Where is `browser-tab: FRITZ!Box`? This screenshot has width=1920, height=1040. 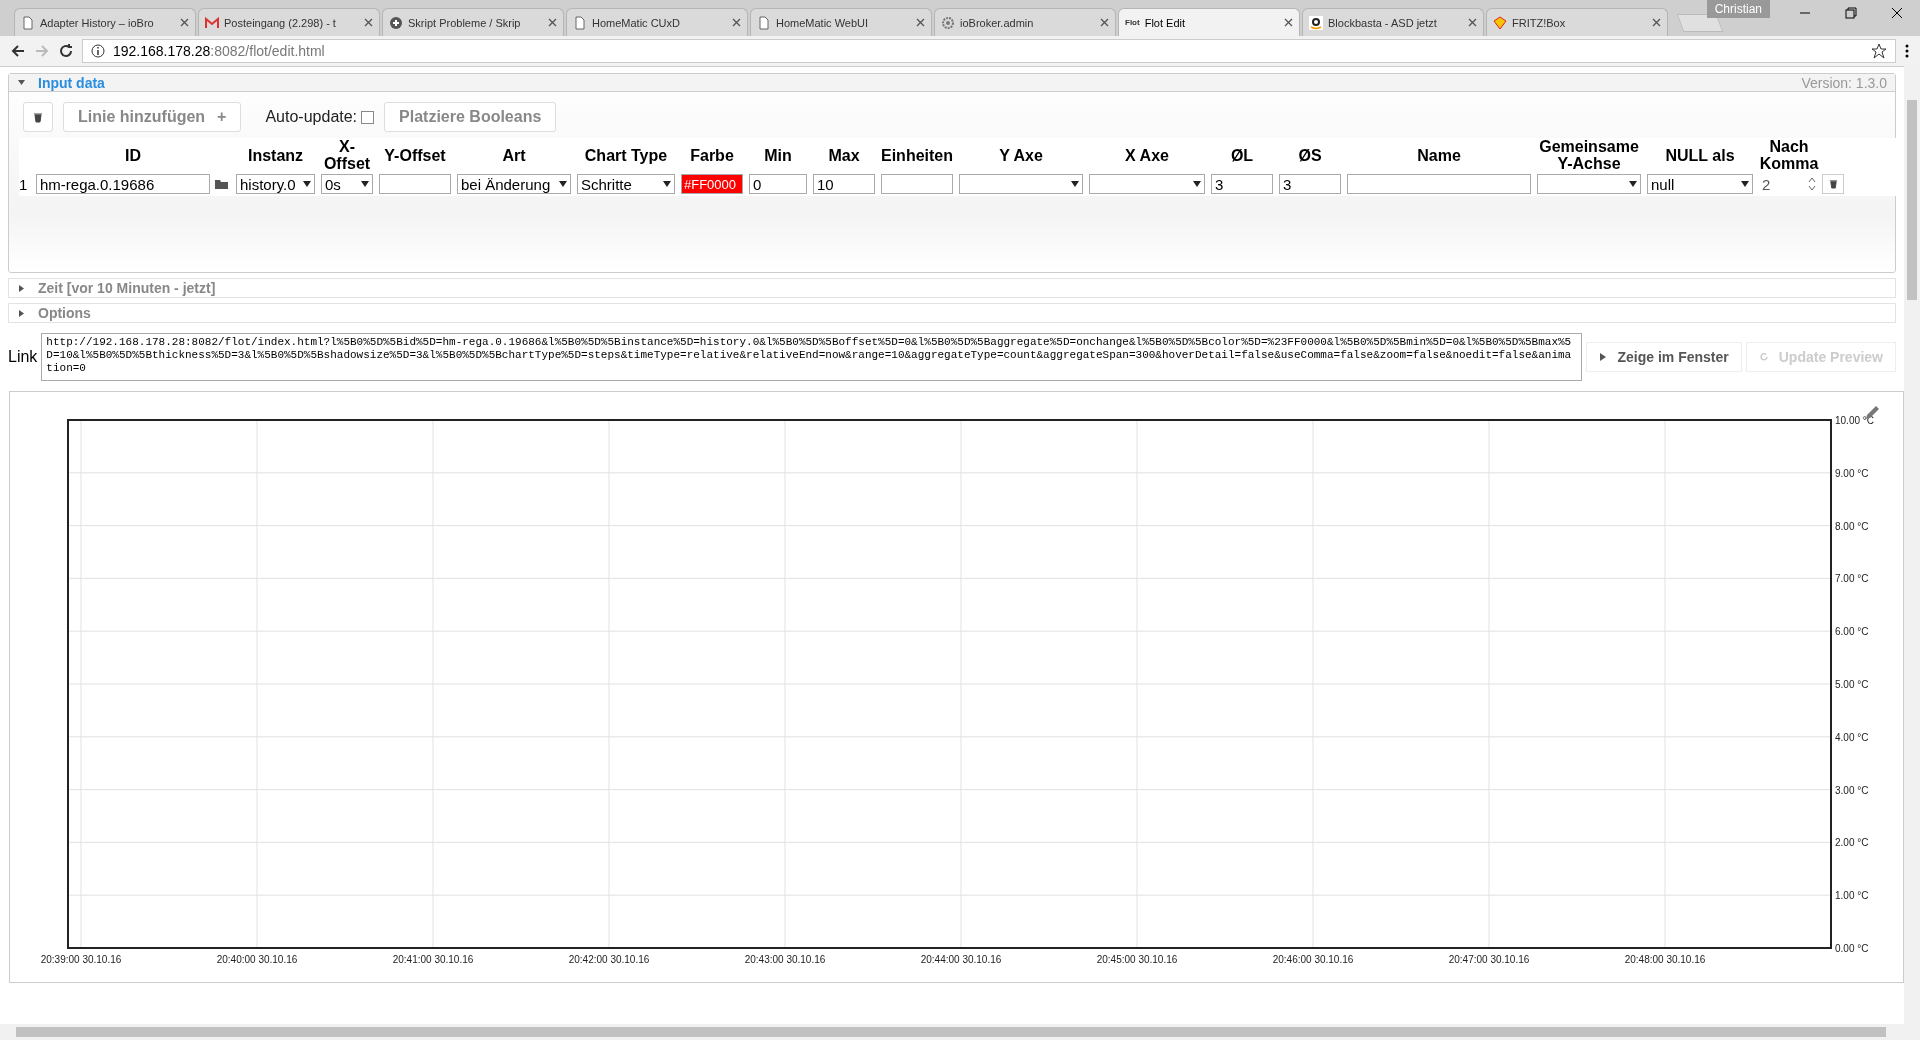
browser-tab: FRITZ!Box is located at coordinates (1577, 22).